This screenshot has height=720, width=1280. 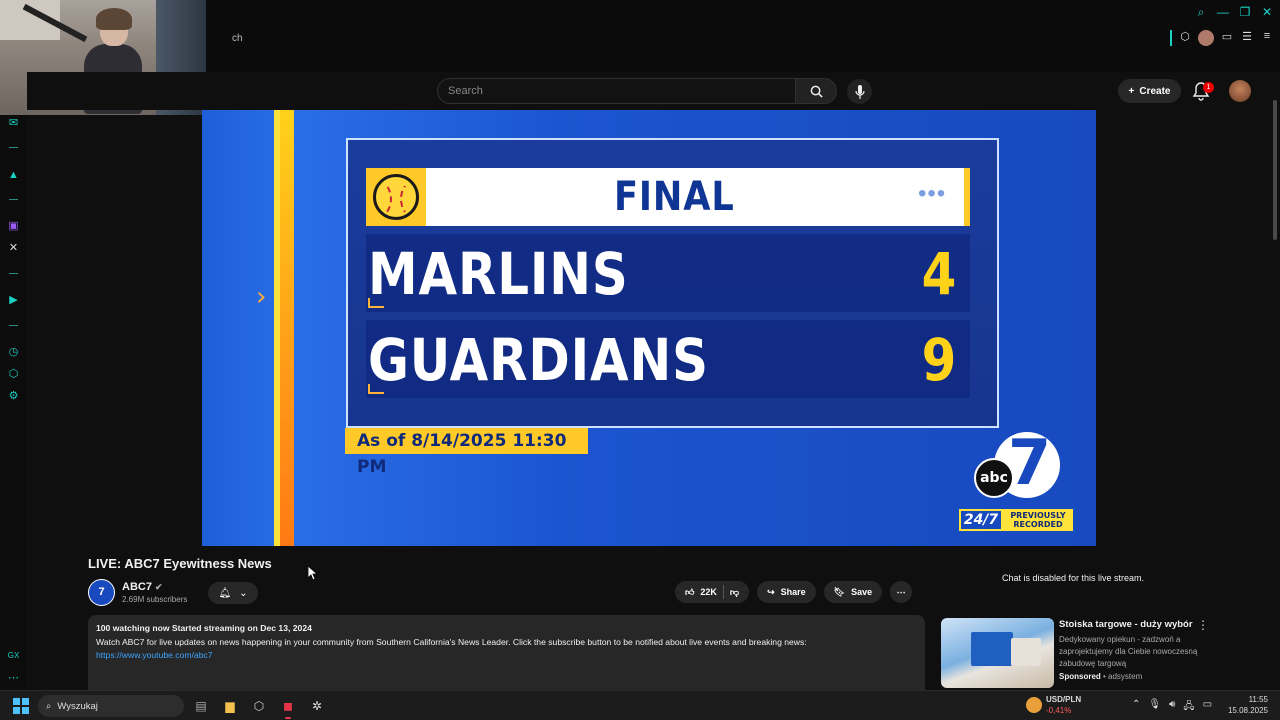 I want to click on subscription-bell-button: 🔔︎ ⌄, so click(x=233, y=593).